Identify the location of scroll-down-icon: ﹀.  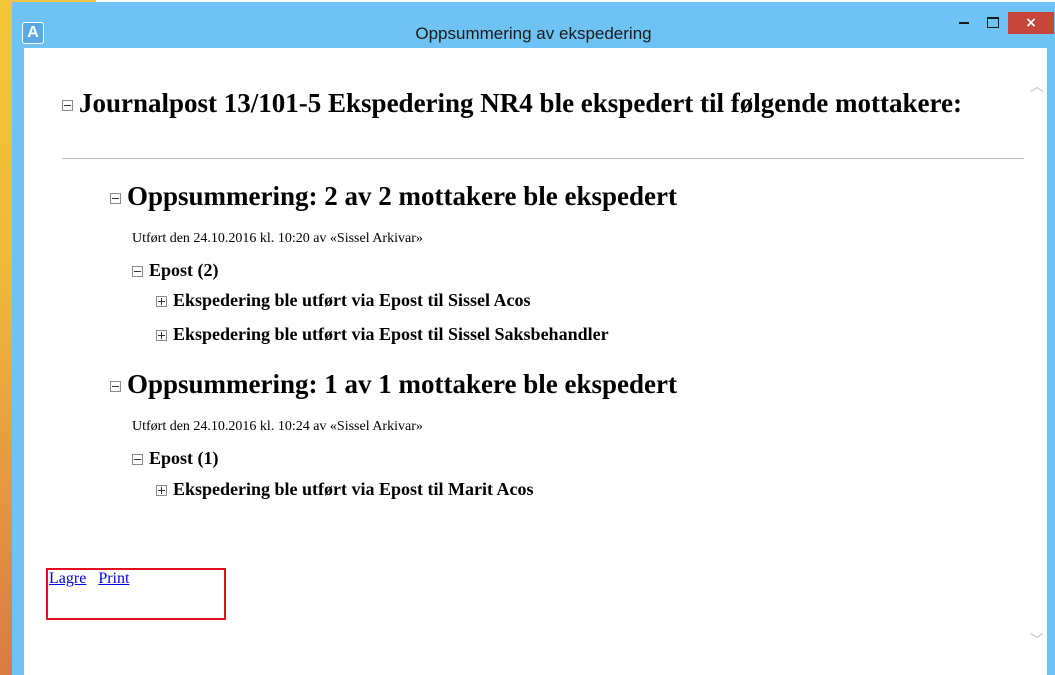
(1037, 641).